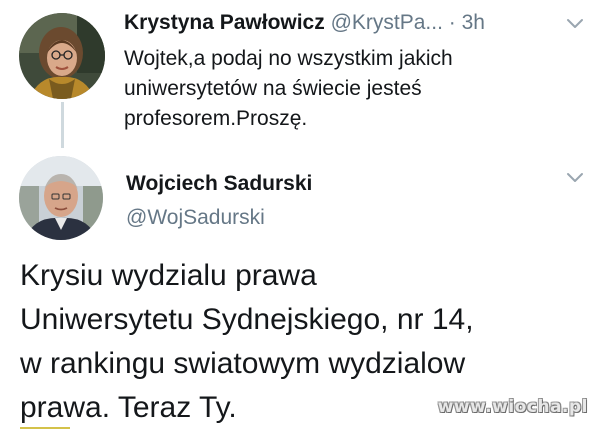 The height and width of the screenshot is (431, 600). I want to click on avatar-wojciech, so click(61, 198).